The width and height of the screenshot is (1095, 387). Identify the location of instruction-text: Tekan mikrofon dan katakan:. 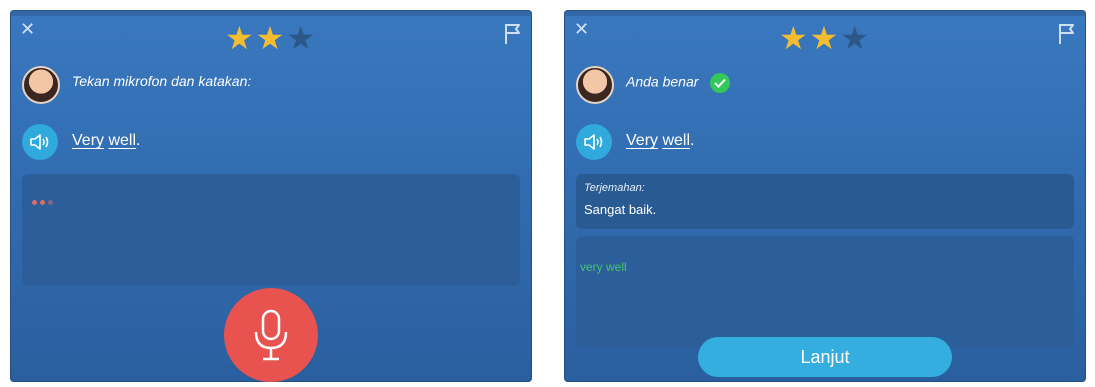
(162, 81).